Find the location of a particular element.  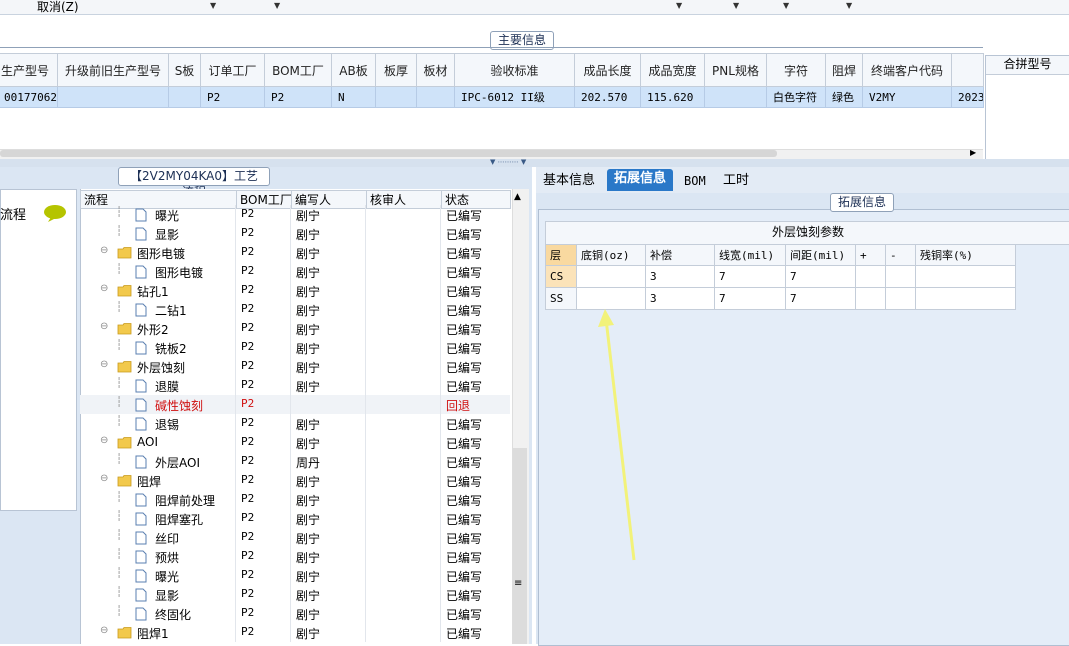

tab-work-hours: 工时 is located at coordinates (736, 182).